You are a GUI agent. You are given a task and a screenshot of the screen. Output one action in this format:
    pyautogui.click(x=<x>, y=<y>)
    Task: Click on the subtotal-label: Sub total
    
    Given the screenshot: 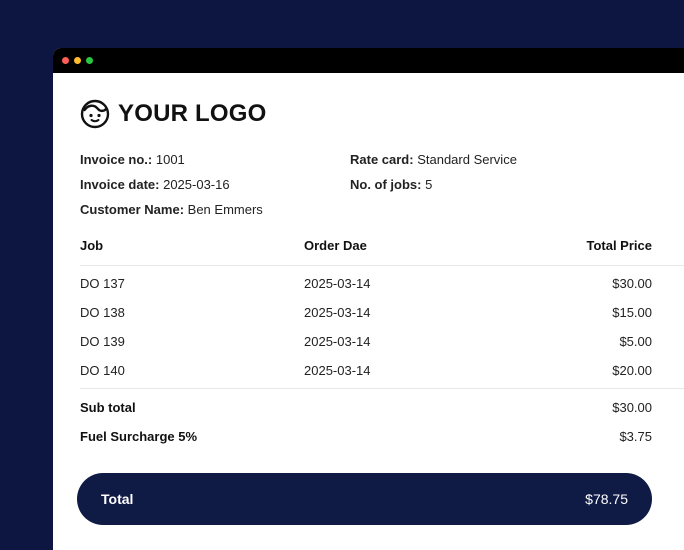 What is the action you would take?
    pyautogui.click(x=108, y=407)
    